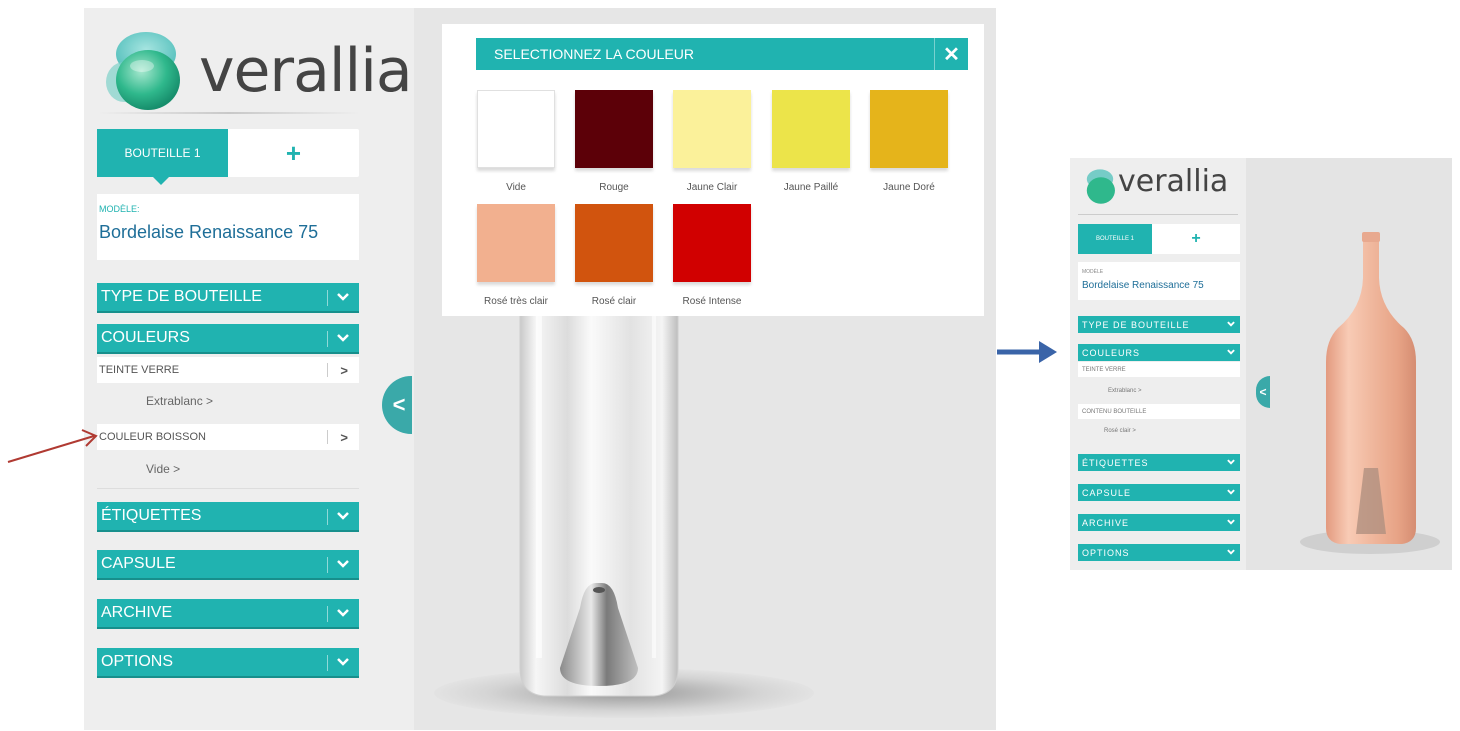 The height and width of the screenshot is (731, 1460). Describe the element at coordinates (228, 614) in the screenshot. I see `section-archive: ARCHIVE` at that location.